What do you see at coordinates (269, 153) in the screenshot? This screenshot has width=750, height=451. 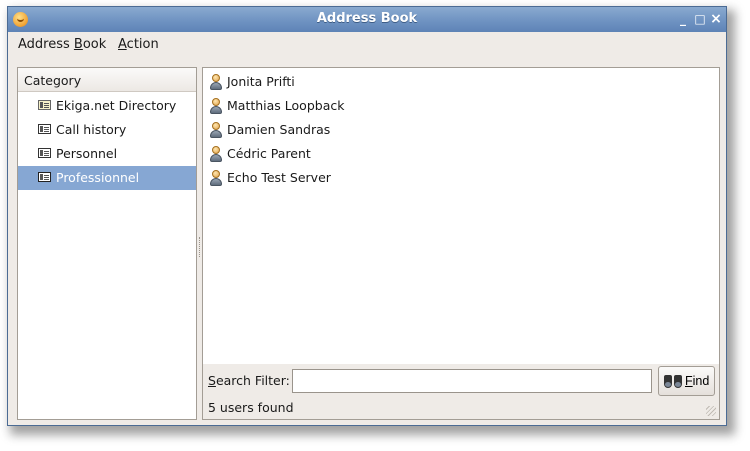 I see `contact-name: Cédric Parent` at bounding box center [269, 153].